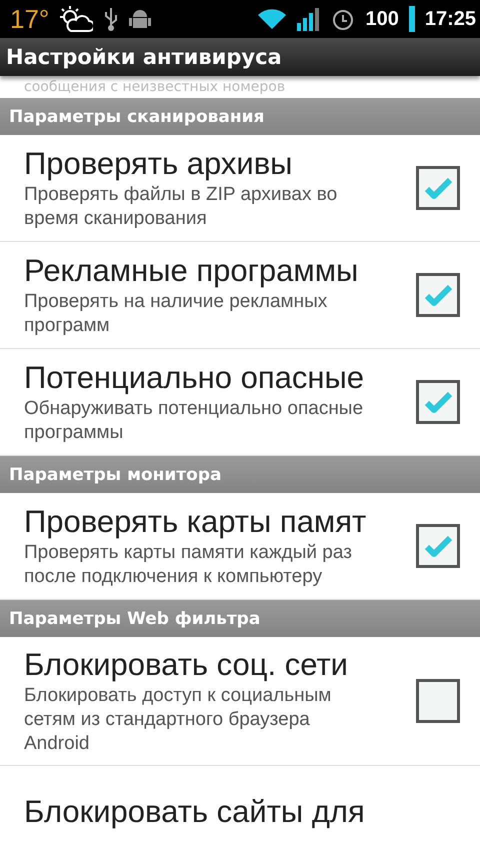  I want to click on section-header: Параметры Web фильтра, so click(240, 618).